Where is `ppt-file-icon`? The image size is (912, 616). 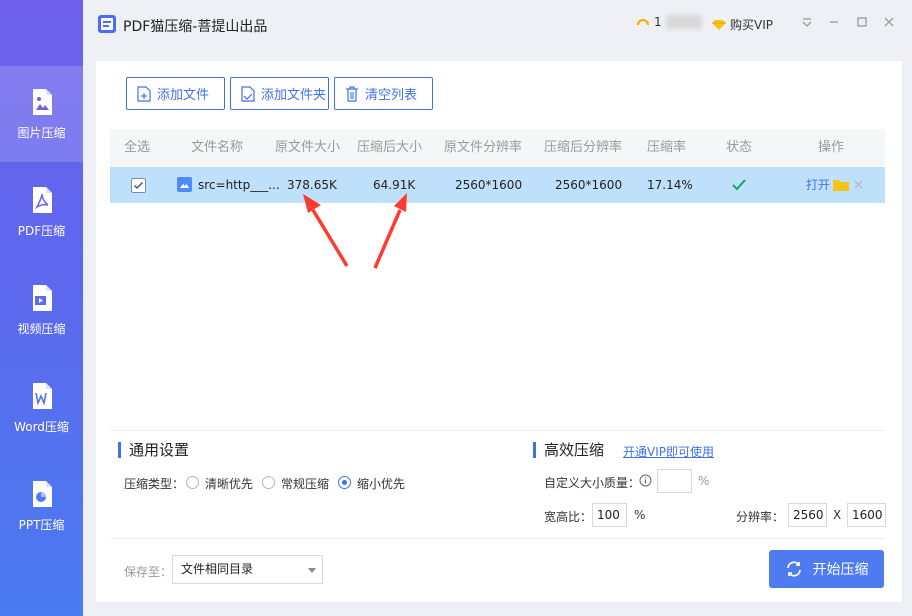 ppt-file-icon is located at coordinates (42, 493).